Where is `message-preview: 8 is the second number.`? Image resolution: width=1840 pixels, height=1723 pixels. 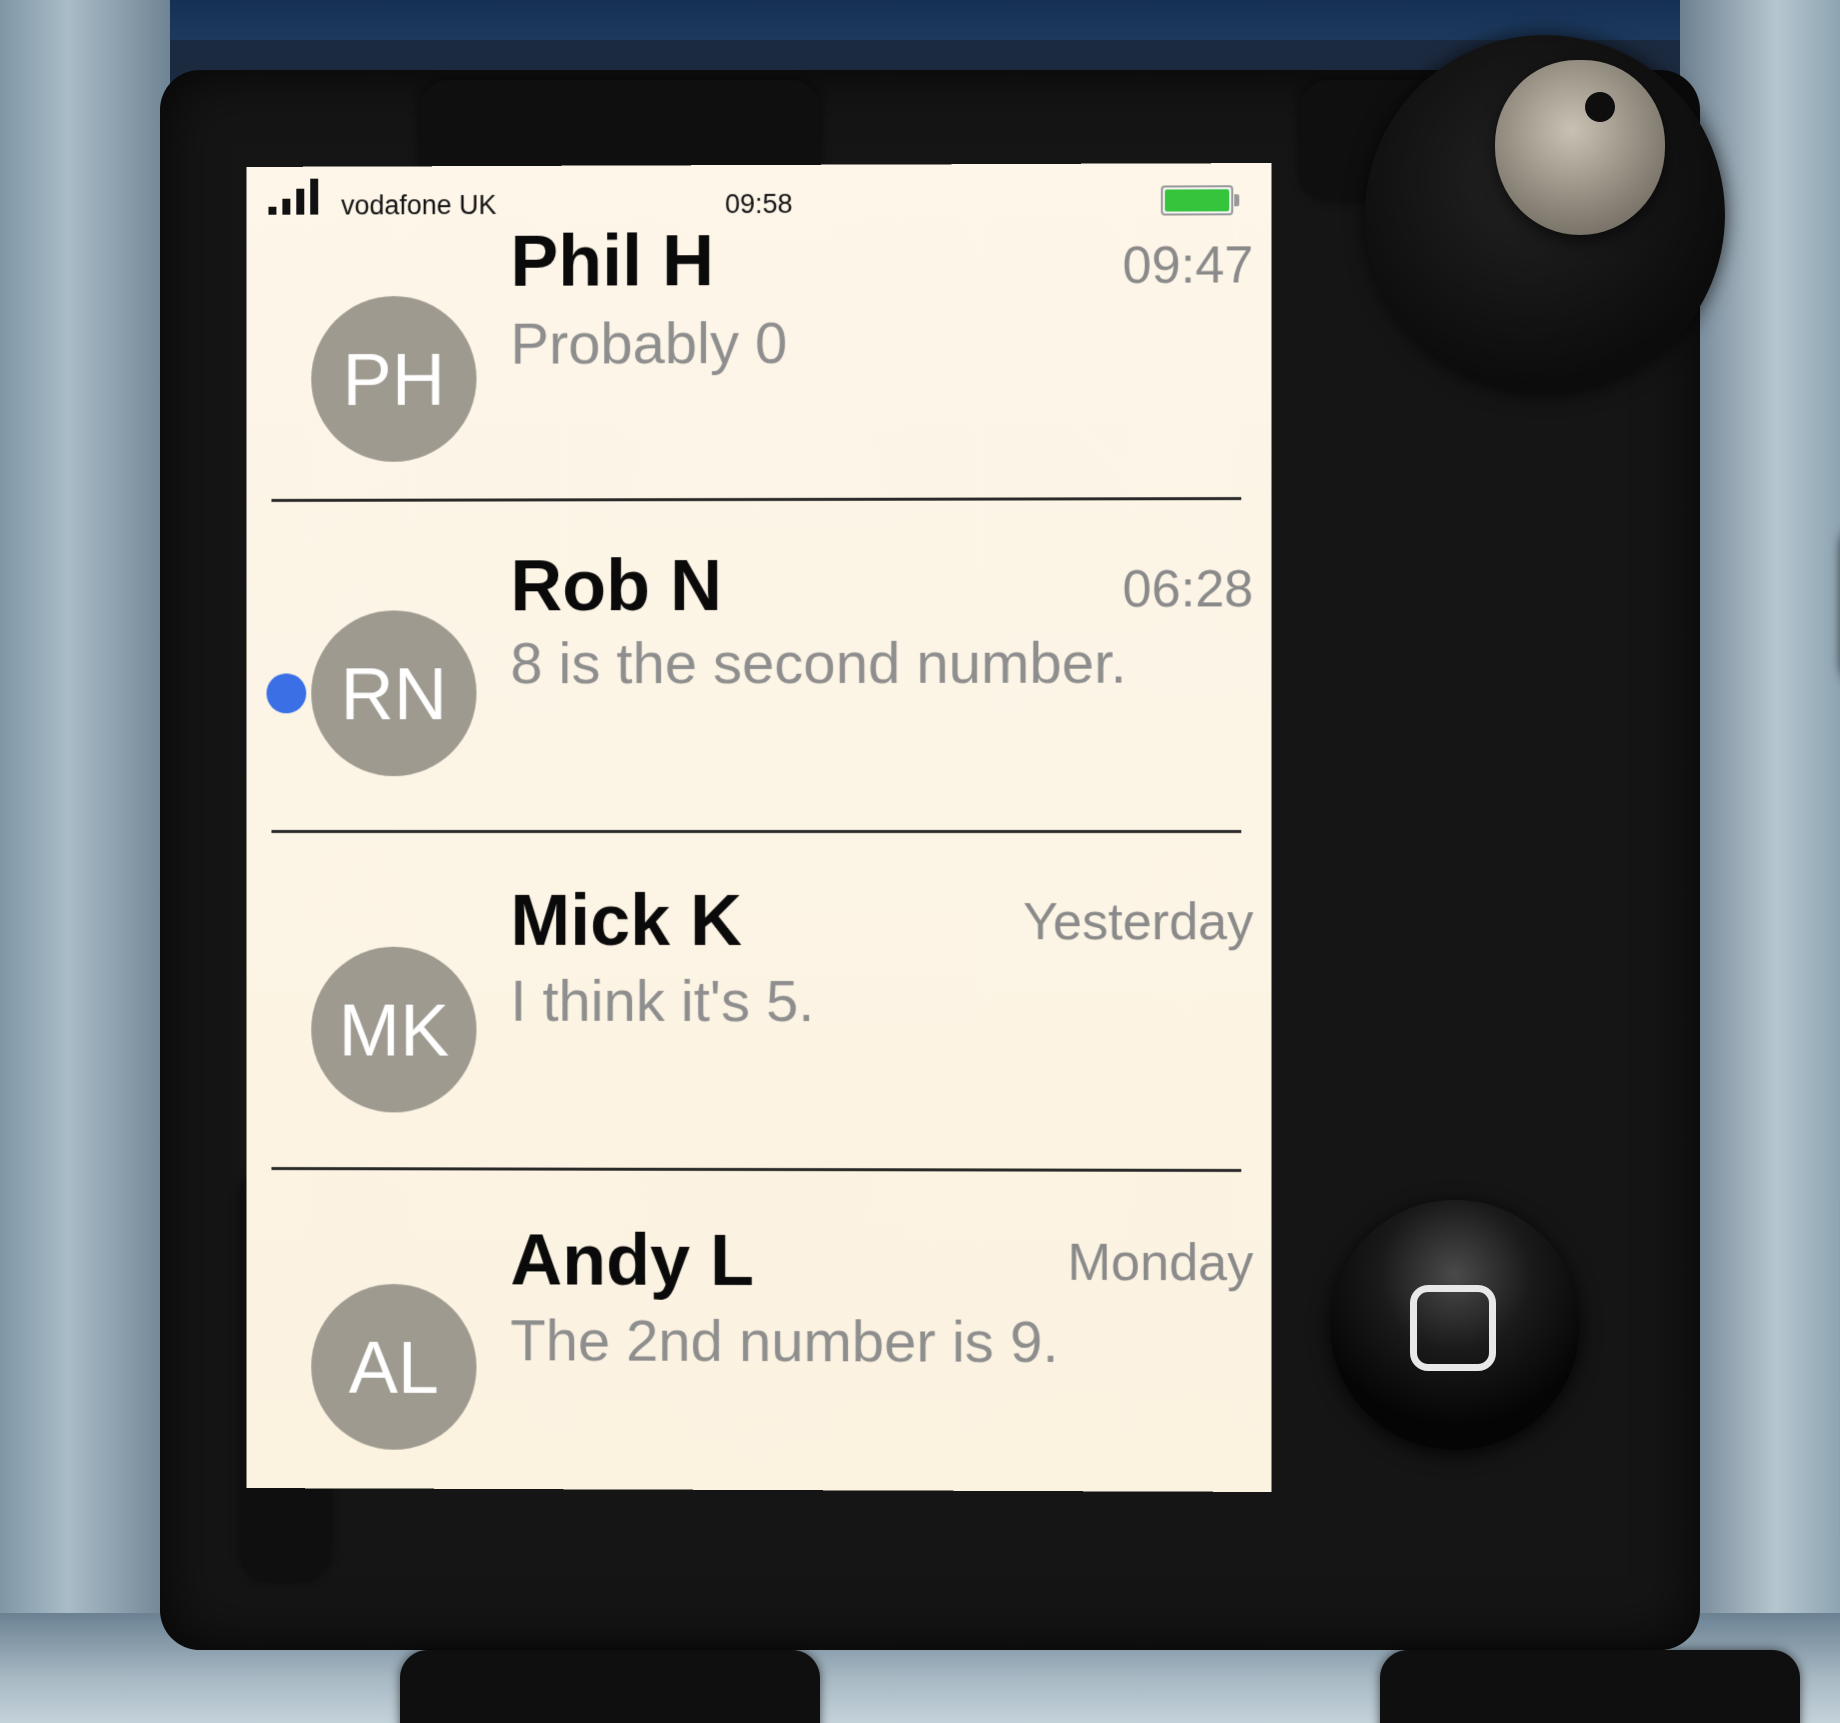 message-preview: 8 is the second number. is located at coordinates (818, 664).